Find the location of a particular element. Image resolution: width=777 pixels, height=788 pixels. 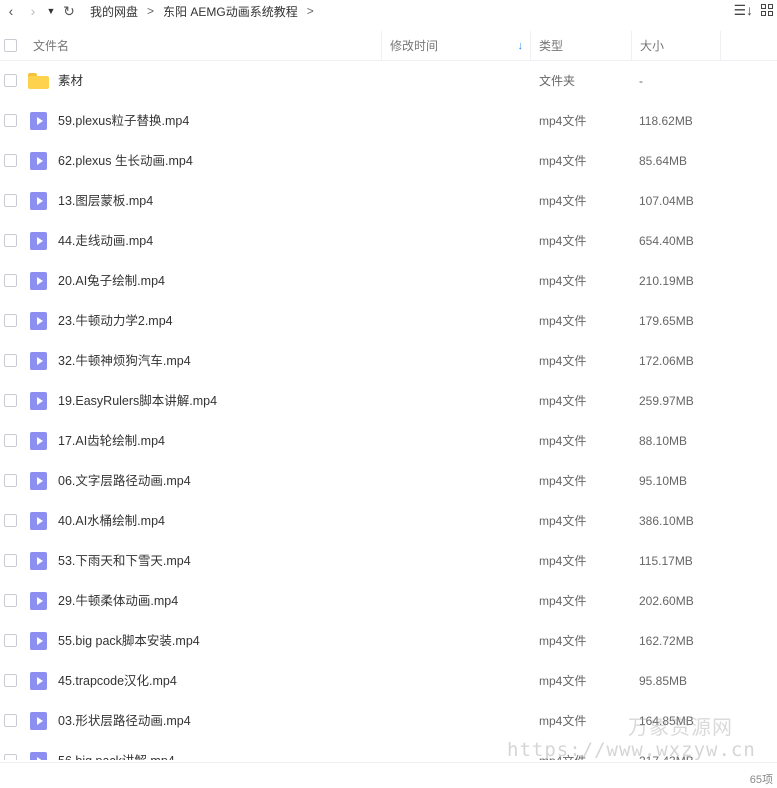

file-name: 40.AI水桶绘制.mp4 is located at coordinates (111, 521).